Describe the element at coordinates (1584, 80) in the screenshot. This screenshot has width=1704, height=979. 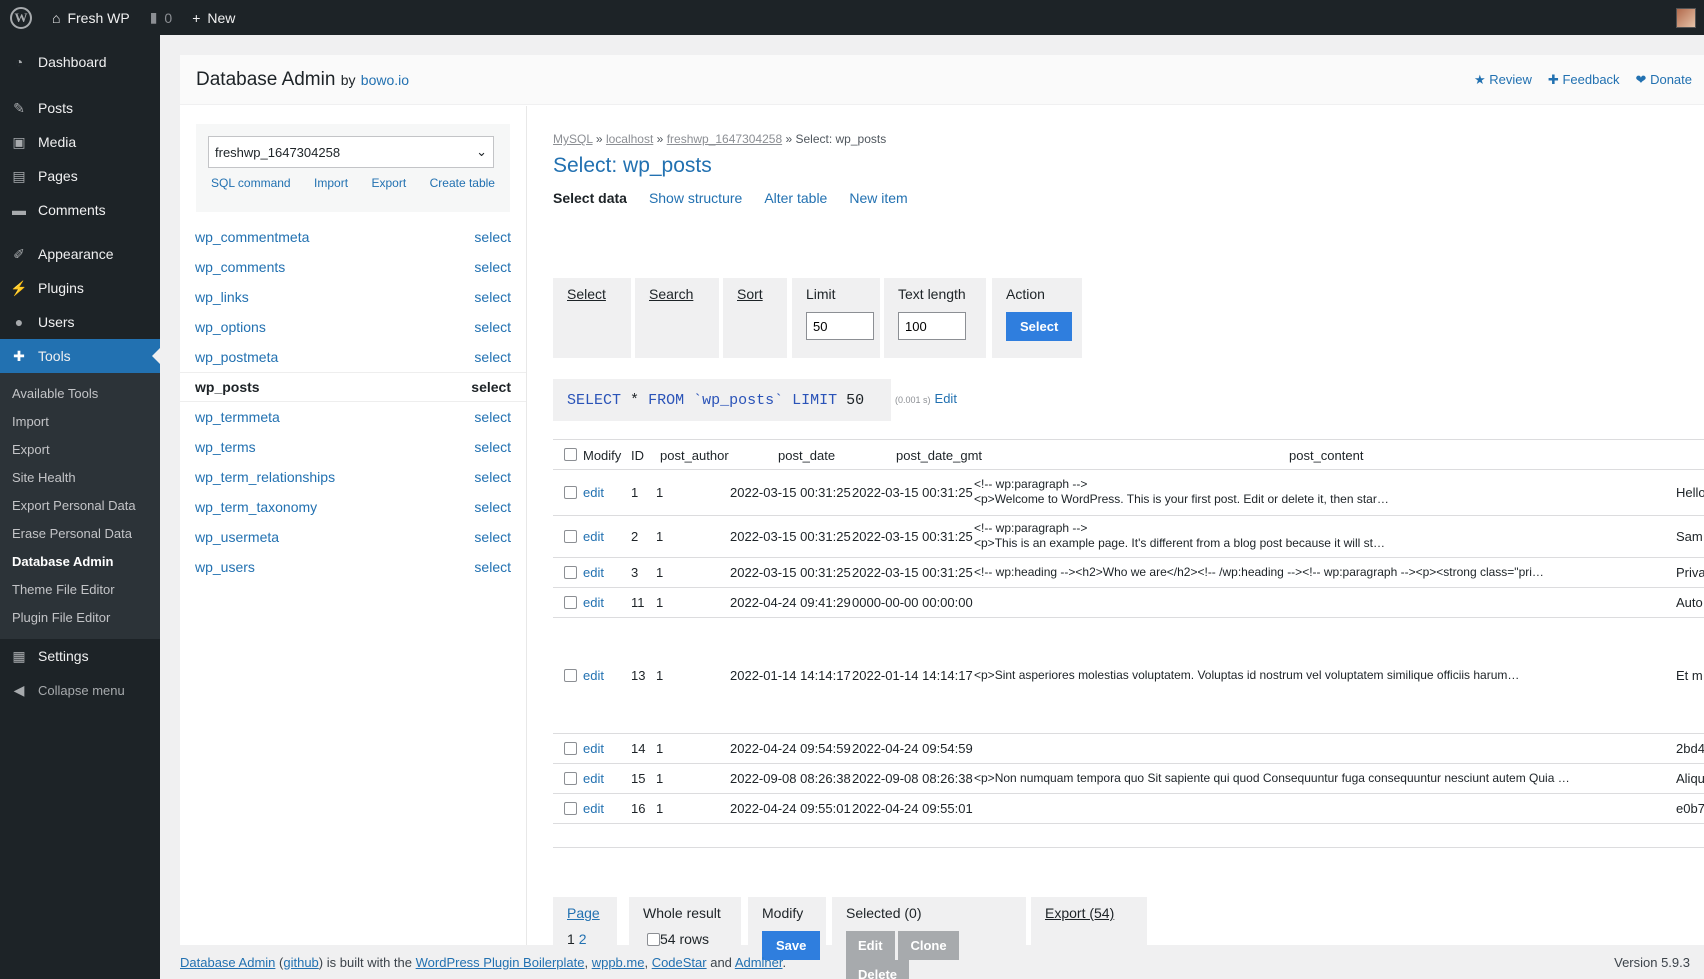
I see `feedback-link: ✚ Feedback` at that location.